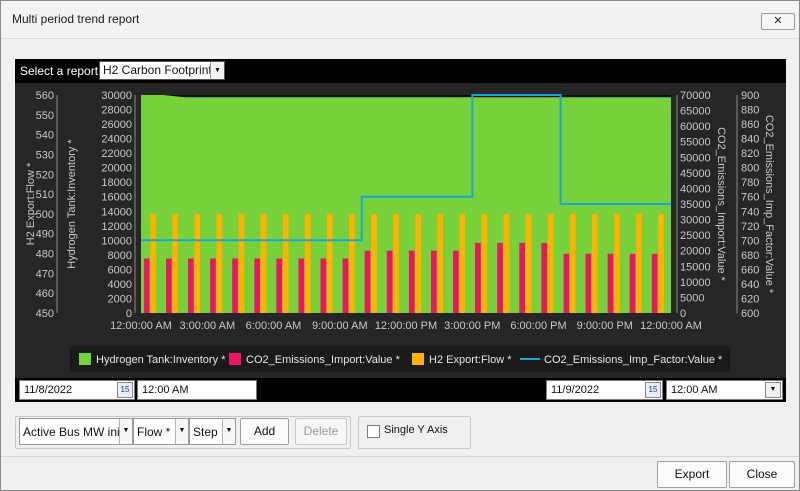 The height and width of the screenshot is (491, 800). I want to click on tick-label-right-inner: 50000, so click(695, 158).